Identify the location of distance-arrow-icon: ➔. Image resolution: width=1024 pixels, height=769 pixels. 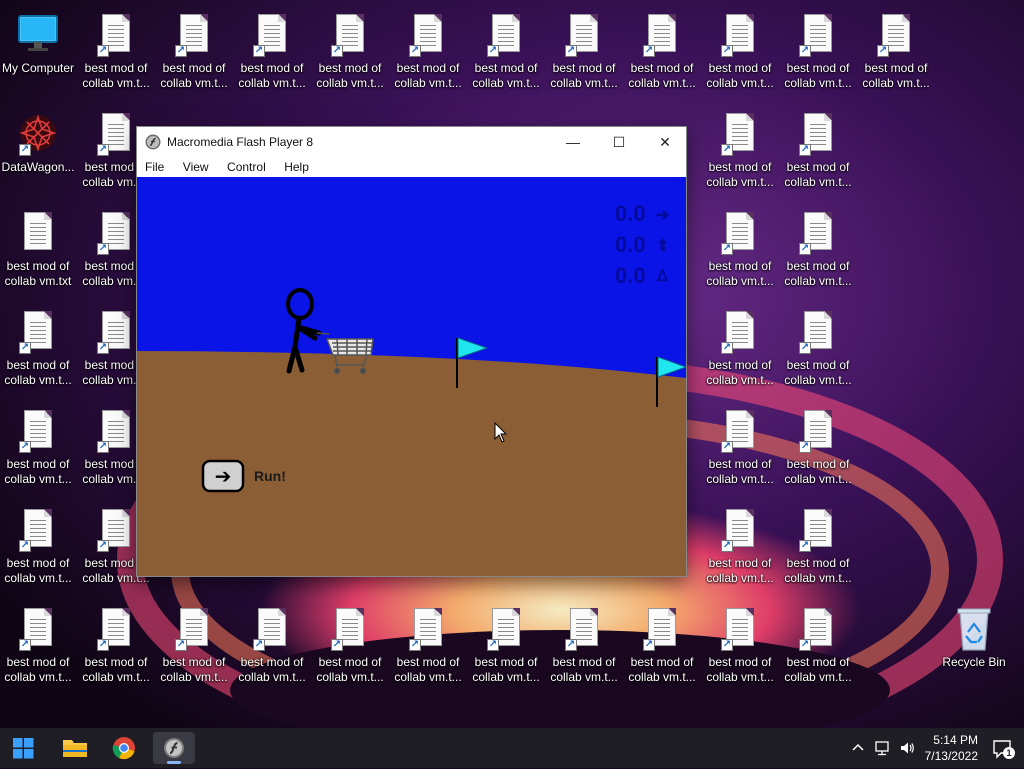
(663, 215).